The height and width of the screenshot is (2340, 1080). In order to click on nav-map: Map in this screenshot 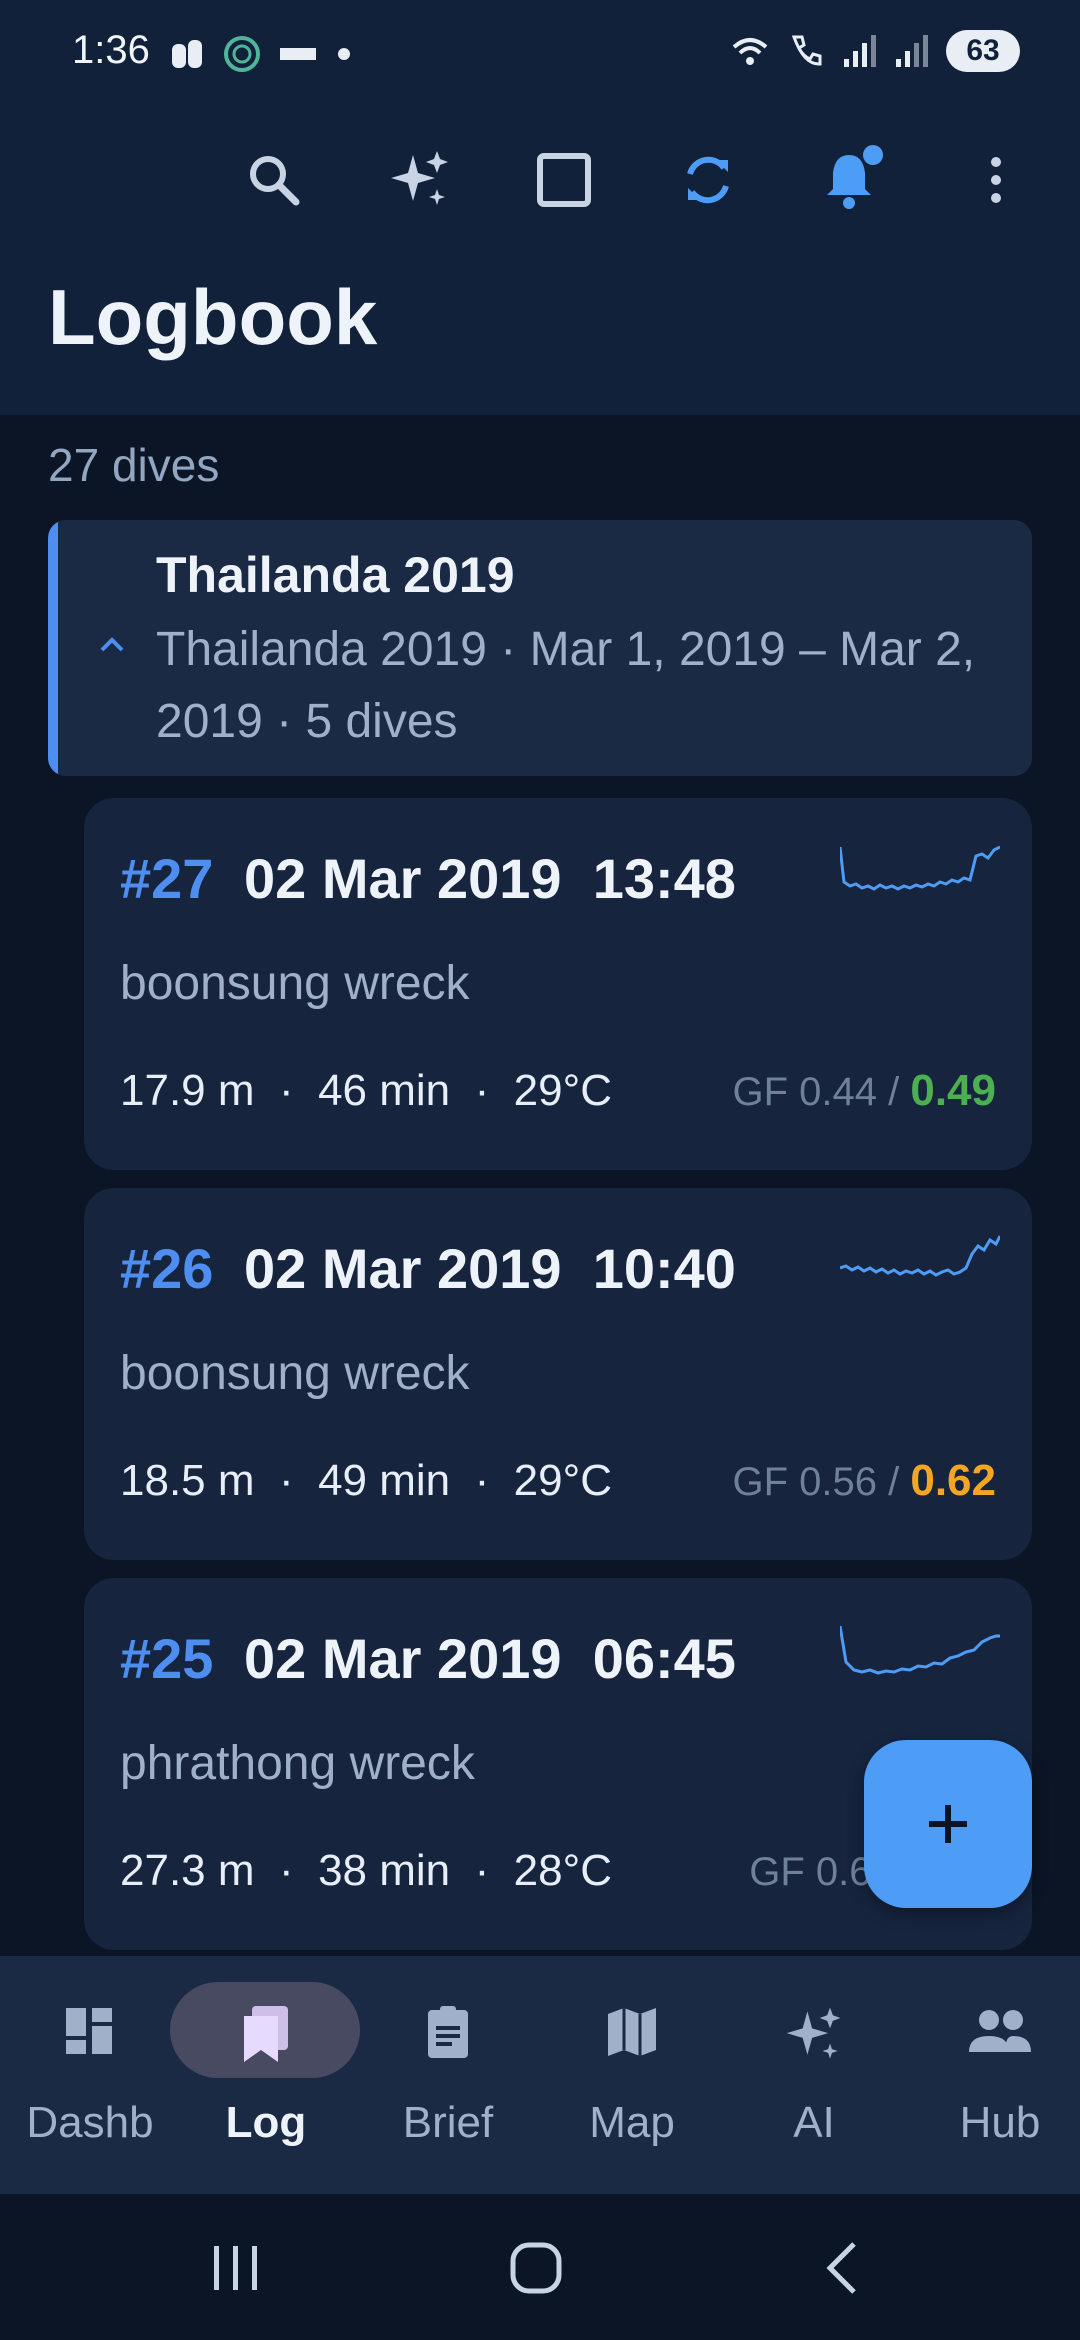, I will do `click(632, 2075)`.